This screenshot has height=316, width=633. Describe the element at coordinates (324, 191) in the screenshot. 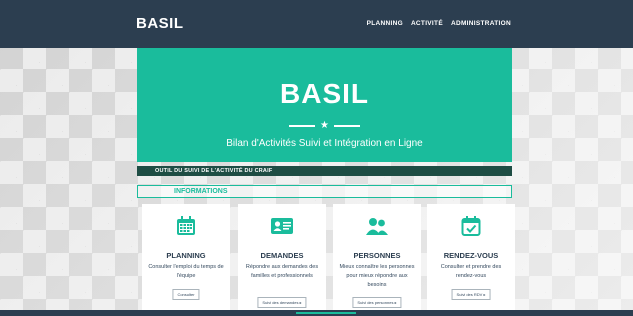

I see `informations-label: INFORMATIONS` at that location.